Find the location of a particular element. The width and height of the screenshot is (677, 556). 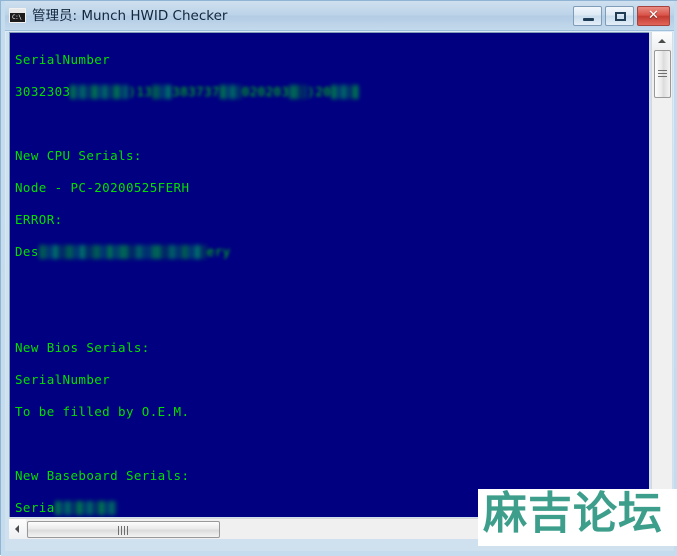

forum-watermark: 麻吉论坛 is located at coordinates (577, 517).